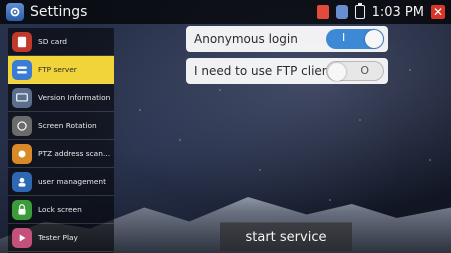 This screenshot has height=253, width=451. Describe the element at coordinates (72, 181) in the screenshot. I see `sidebar-item-label: user management` at that location.